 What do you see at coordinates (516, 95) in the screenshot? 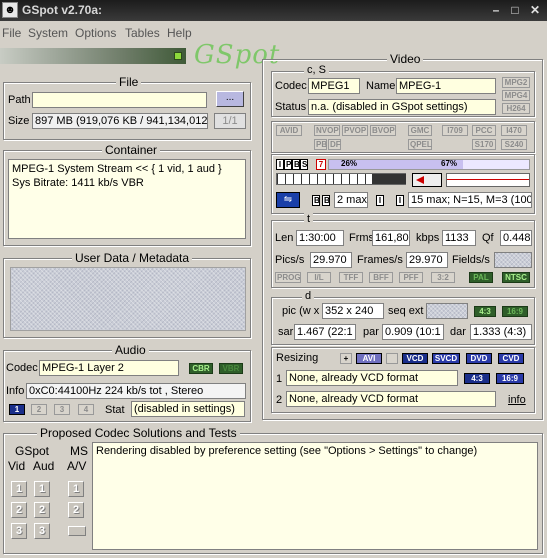
I see `tag-mpg4: MPG4` at bounding box center [516, 95].